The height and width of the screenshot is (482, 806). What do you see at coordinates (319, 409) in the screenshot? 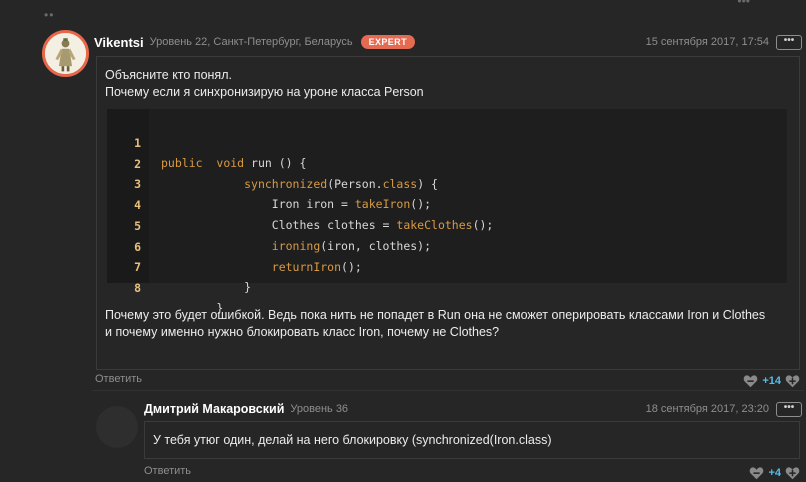
I see `reply-user-level: Уровень 36` at bounding box center [319, 409].